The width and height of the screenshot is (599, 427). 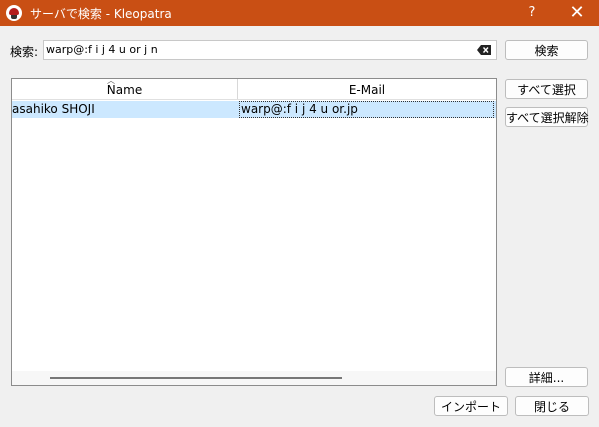 What do you see at coordinates (367, 89) in the screenshot?
I see `column-header-email: E-Mail` at bounding box center [367, 89].